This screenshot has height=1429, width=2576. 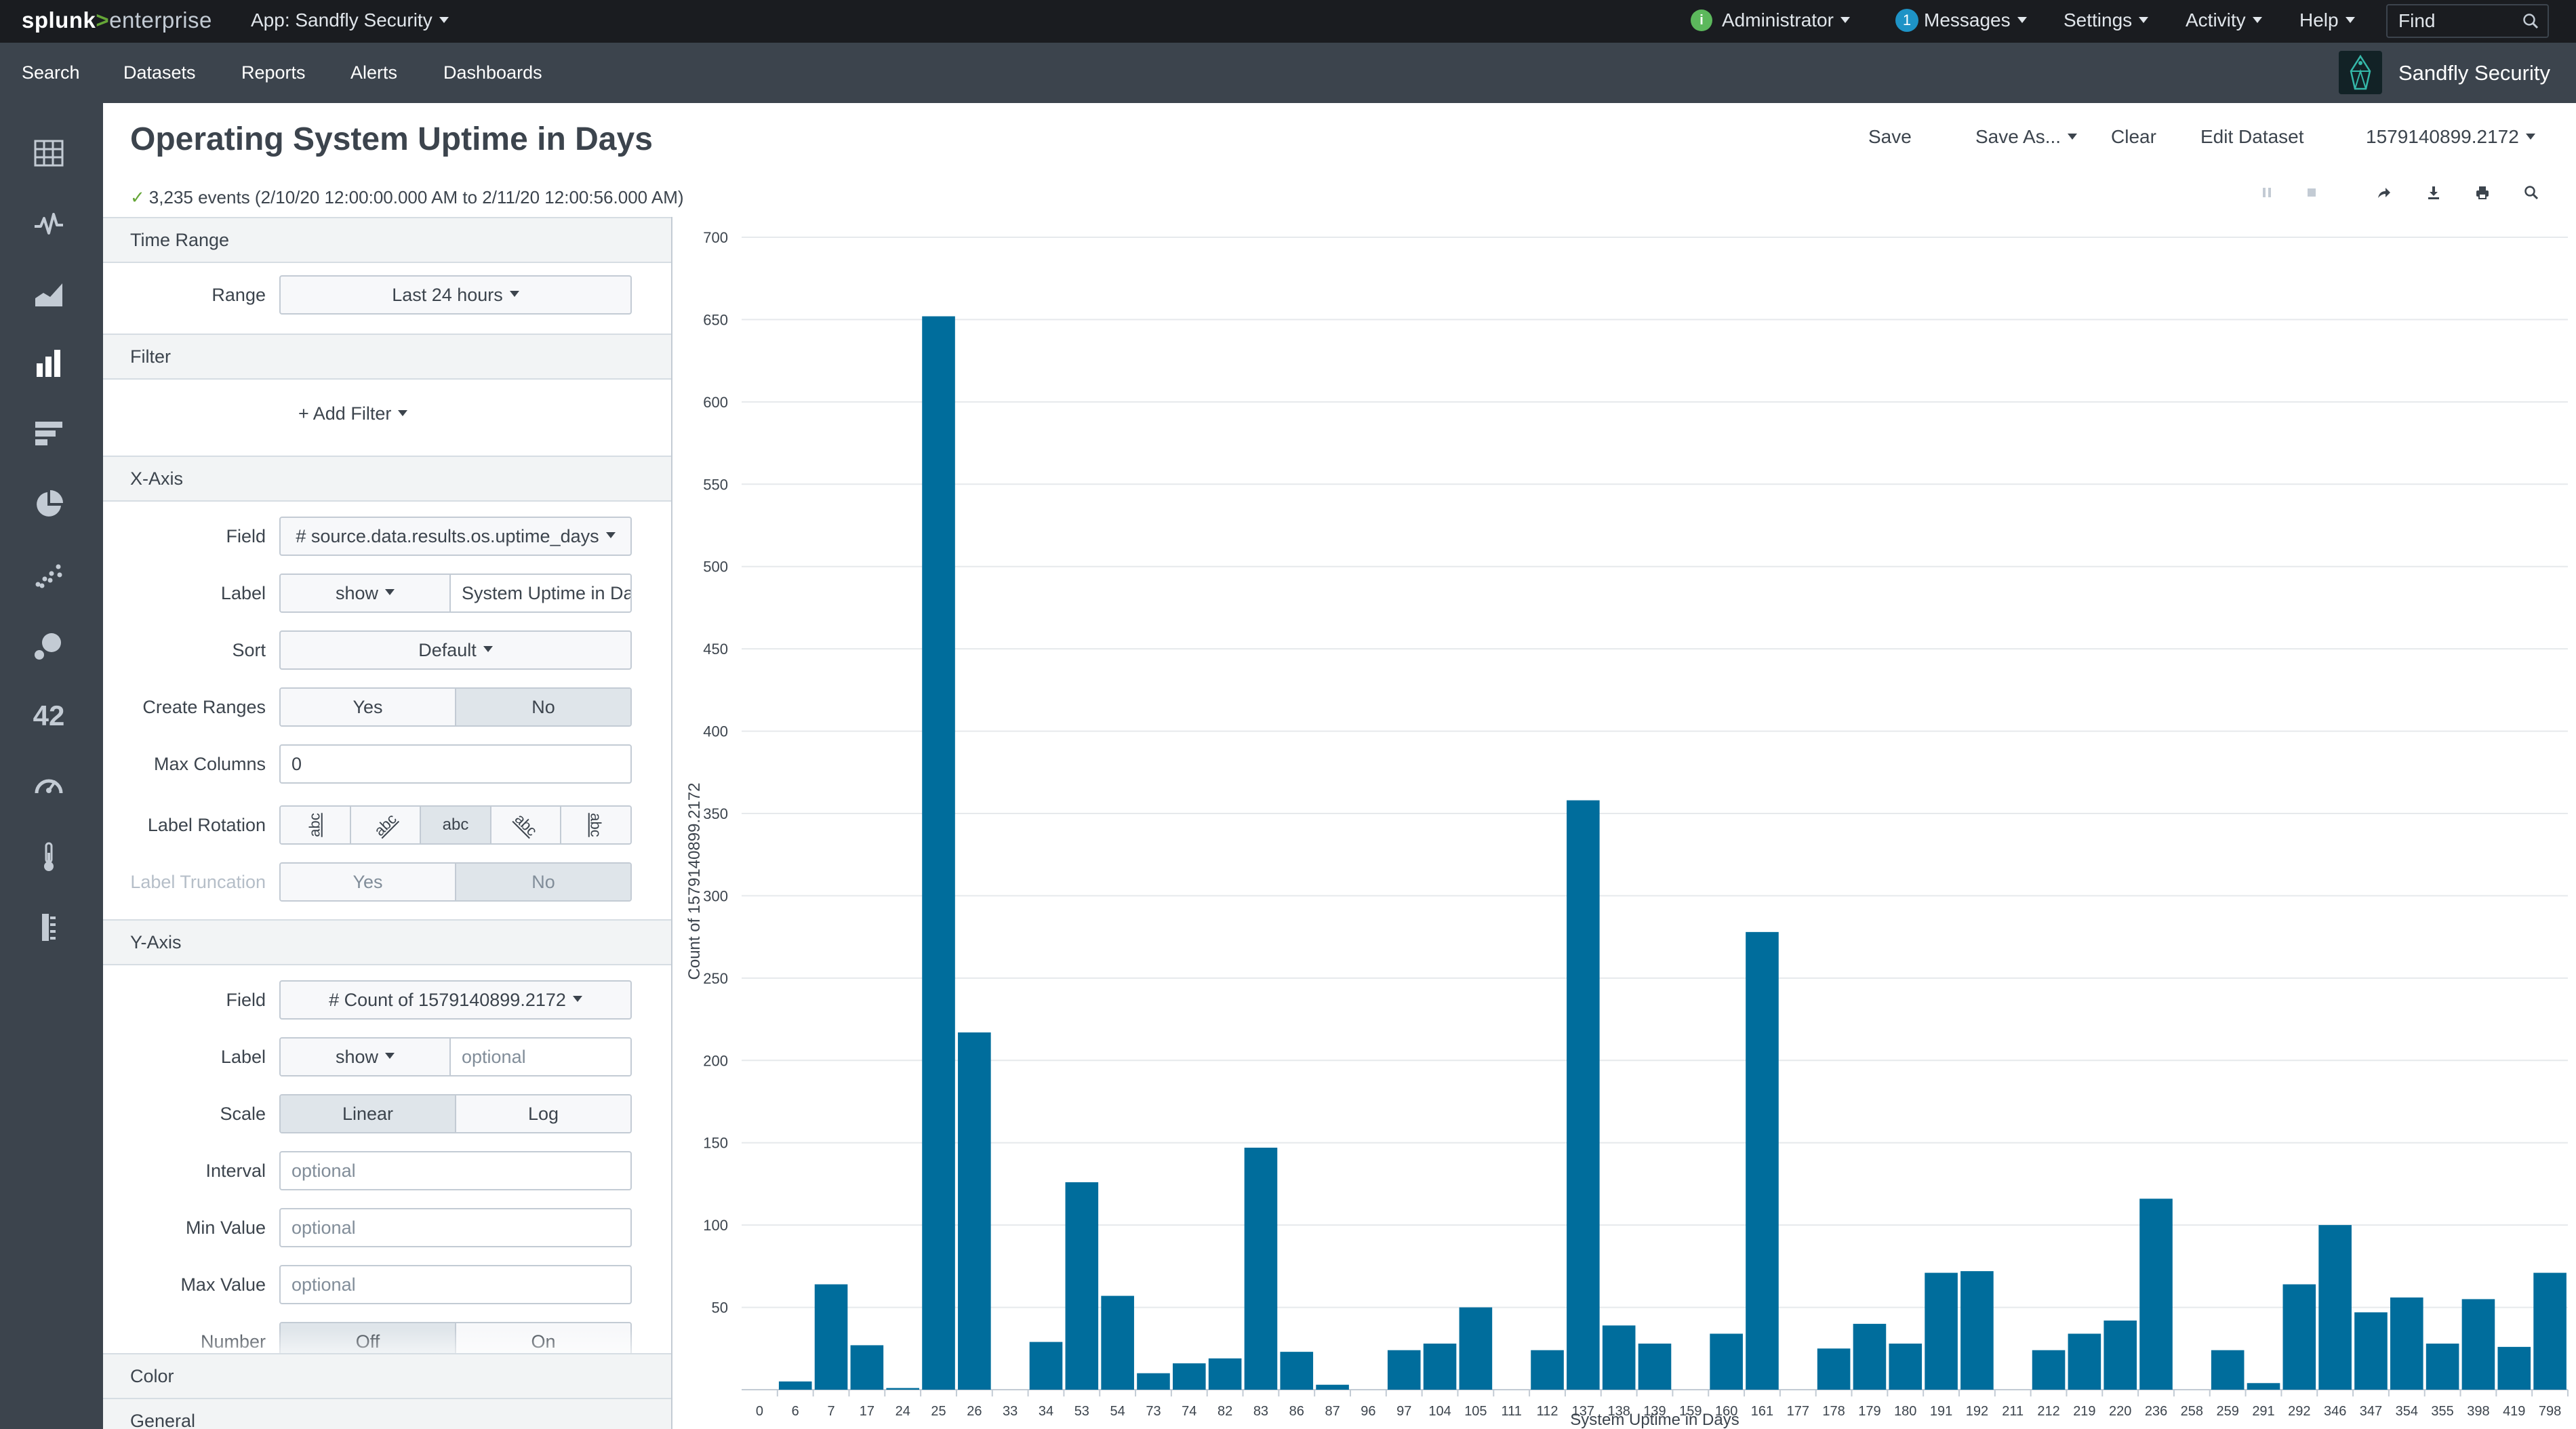 I want to click on splunk-logo: splunk>enterprise, so click(x=117, y=21).